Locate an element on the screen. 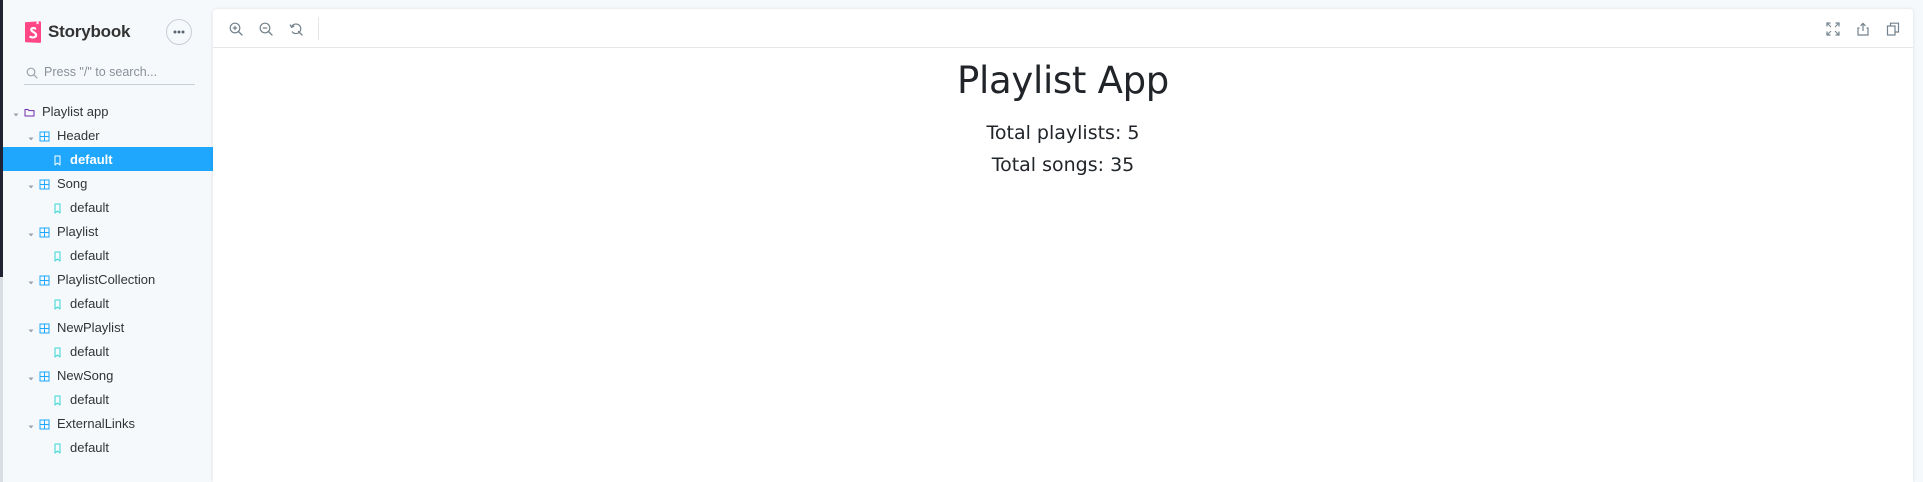 The width and height of the screenshot is (1923, 482). folder-icon is located at coordinates (29, 111).